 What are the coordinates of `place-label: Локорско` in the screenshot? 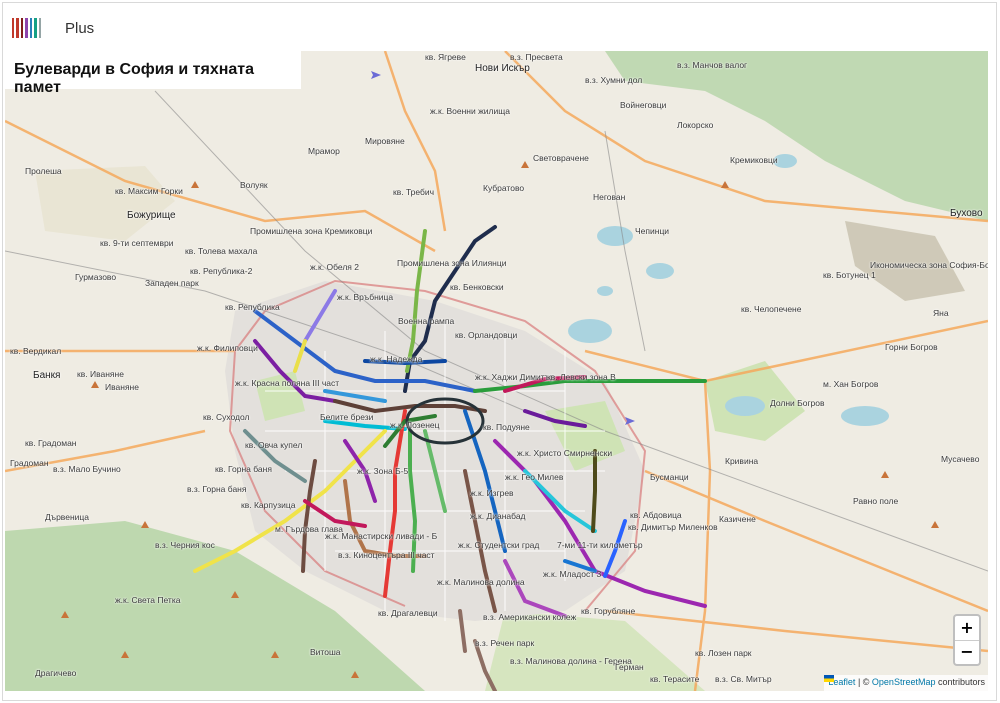 It's located at (695, 125).